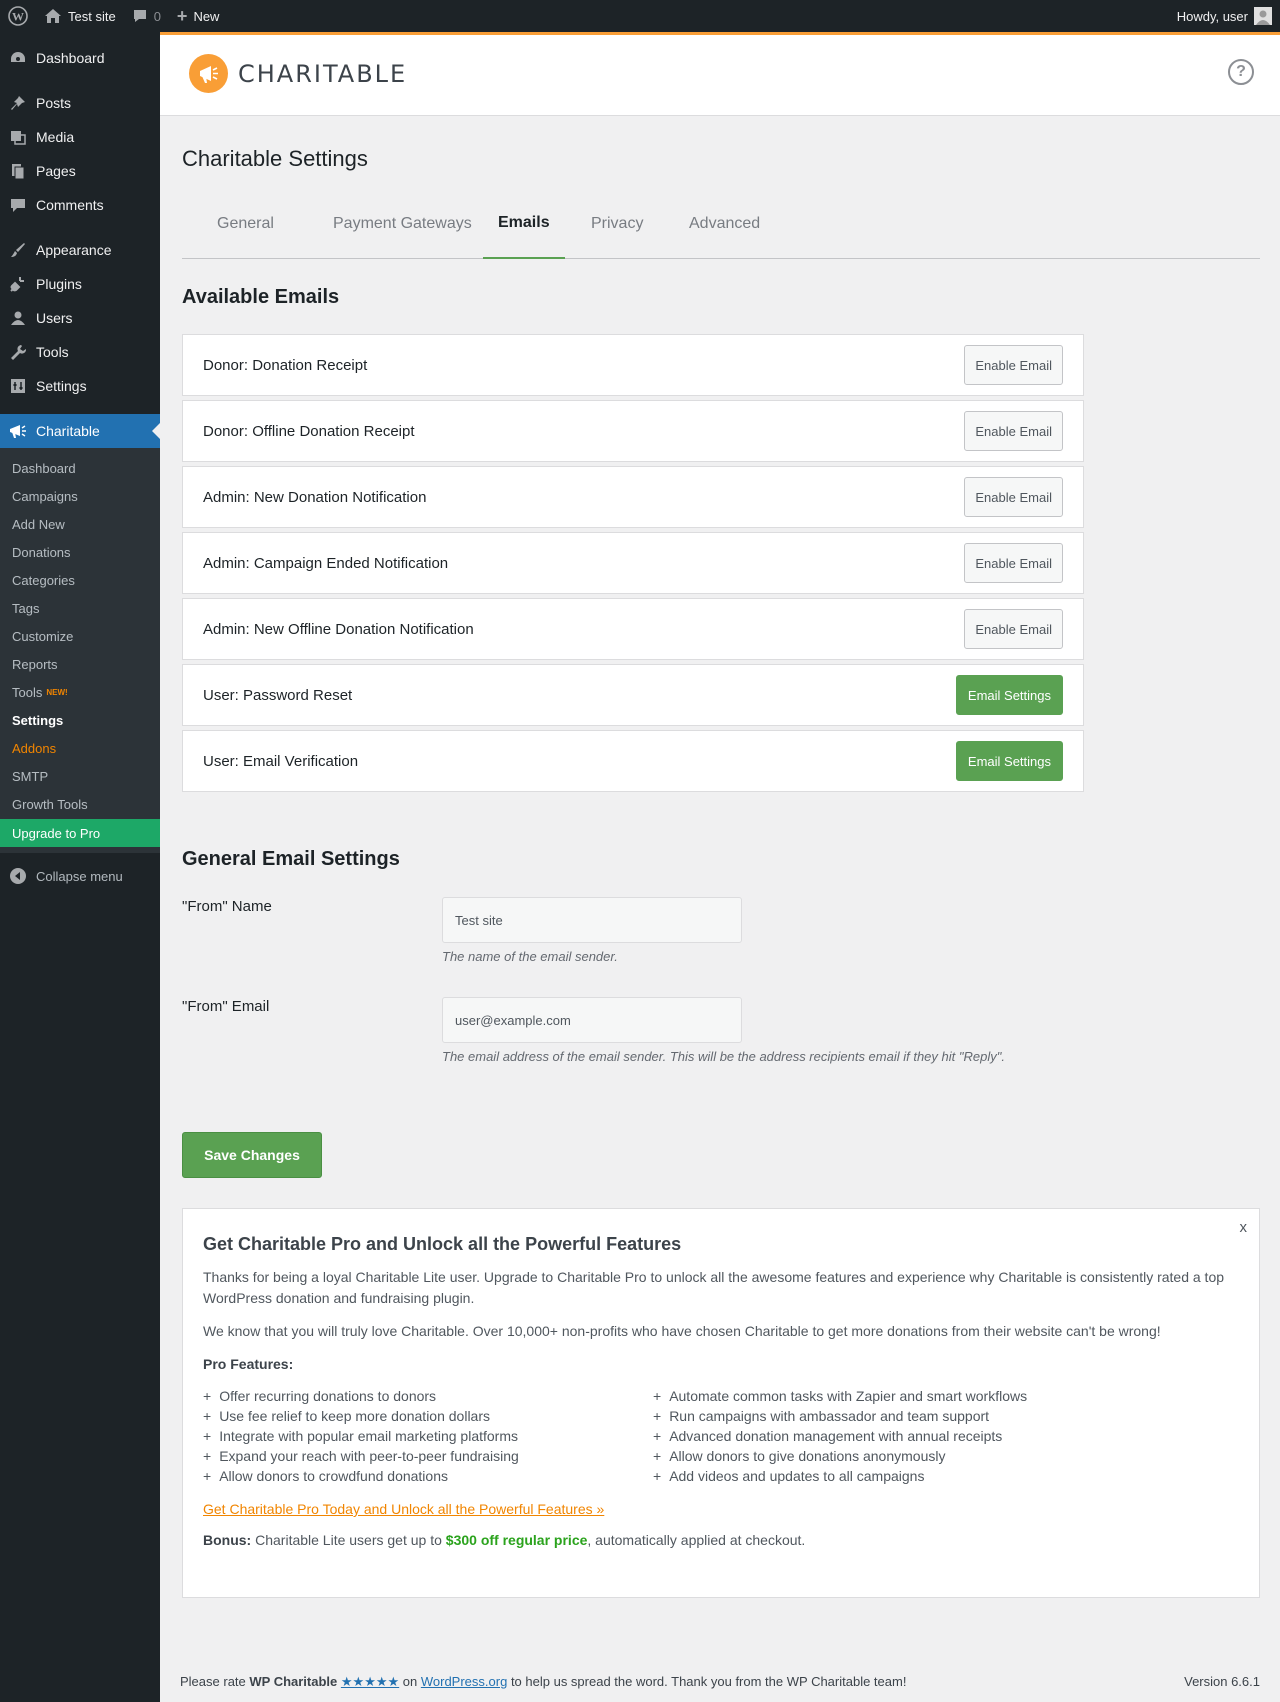 The height and width of the screenshot is (1702, 1280). Describe the element at coordinates (720, 74) in the screenshot. I see `charitable-header: CHARITABLE ?` at that location.